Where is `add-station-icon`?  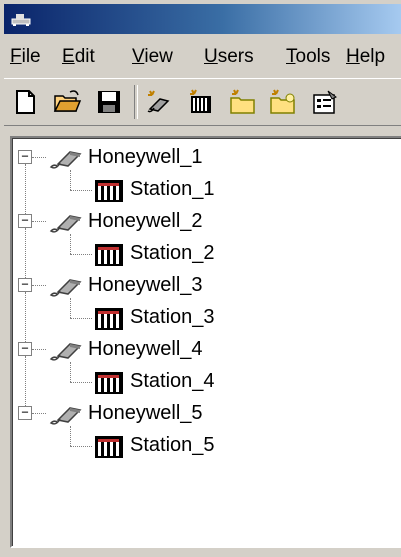
add-station-icon is located at coordinates (201, 102).